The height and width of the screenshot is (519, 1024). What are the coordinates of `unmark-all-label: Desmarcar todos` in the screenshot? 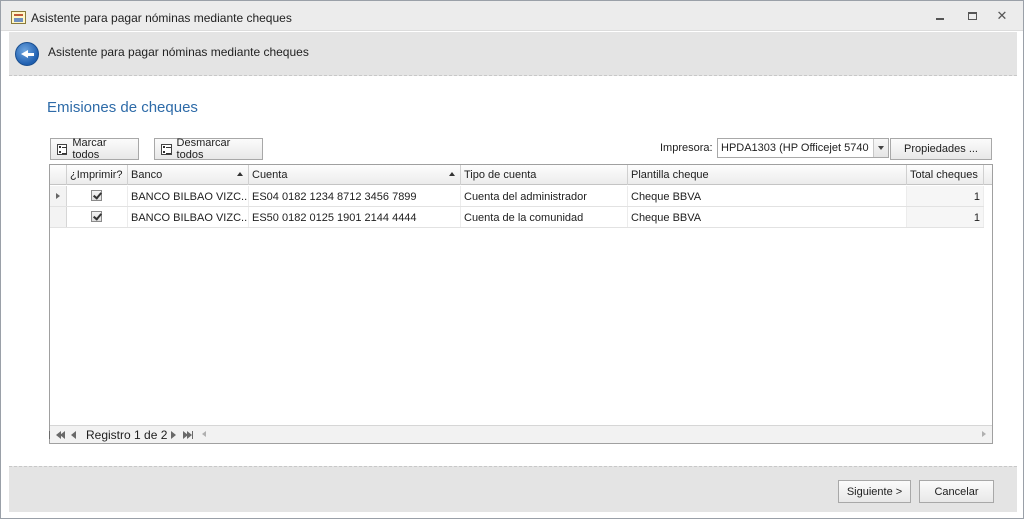 It's located at (203, 149).